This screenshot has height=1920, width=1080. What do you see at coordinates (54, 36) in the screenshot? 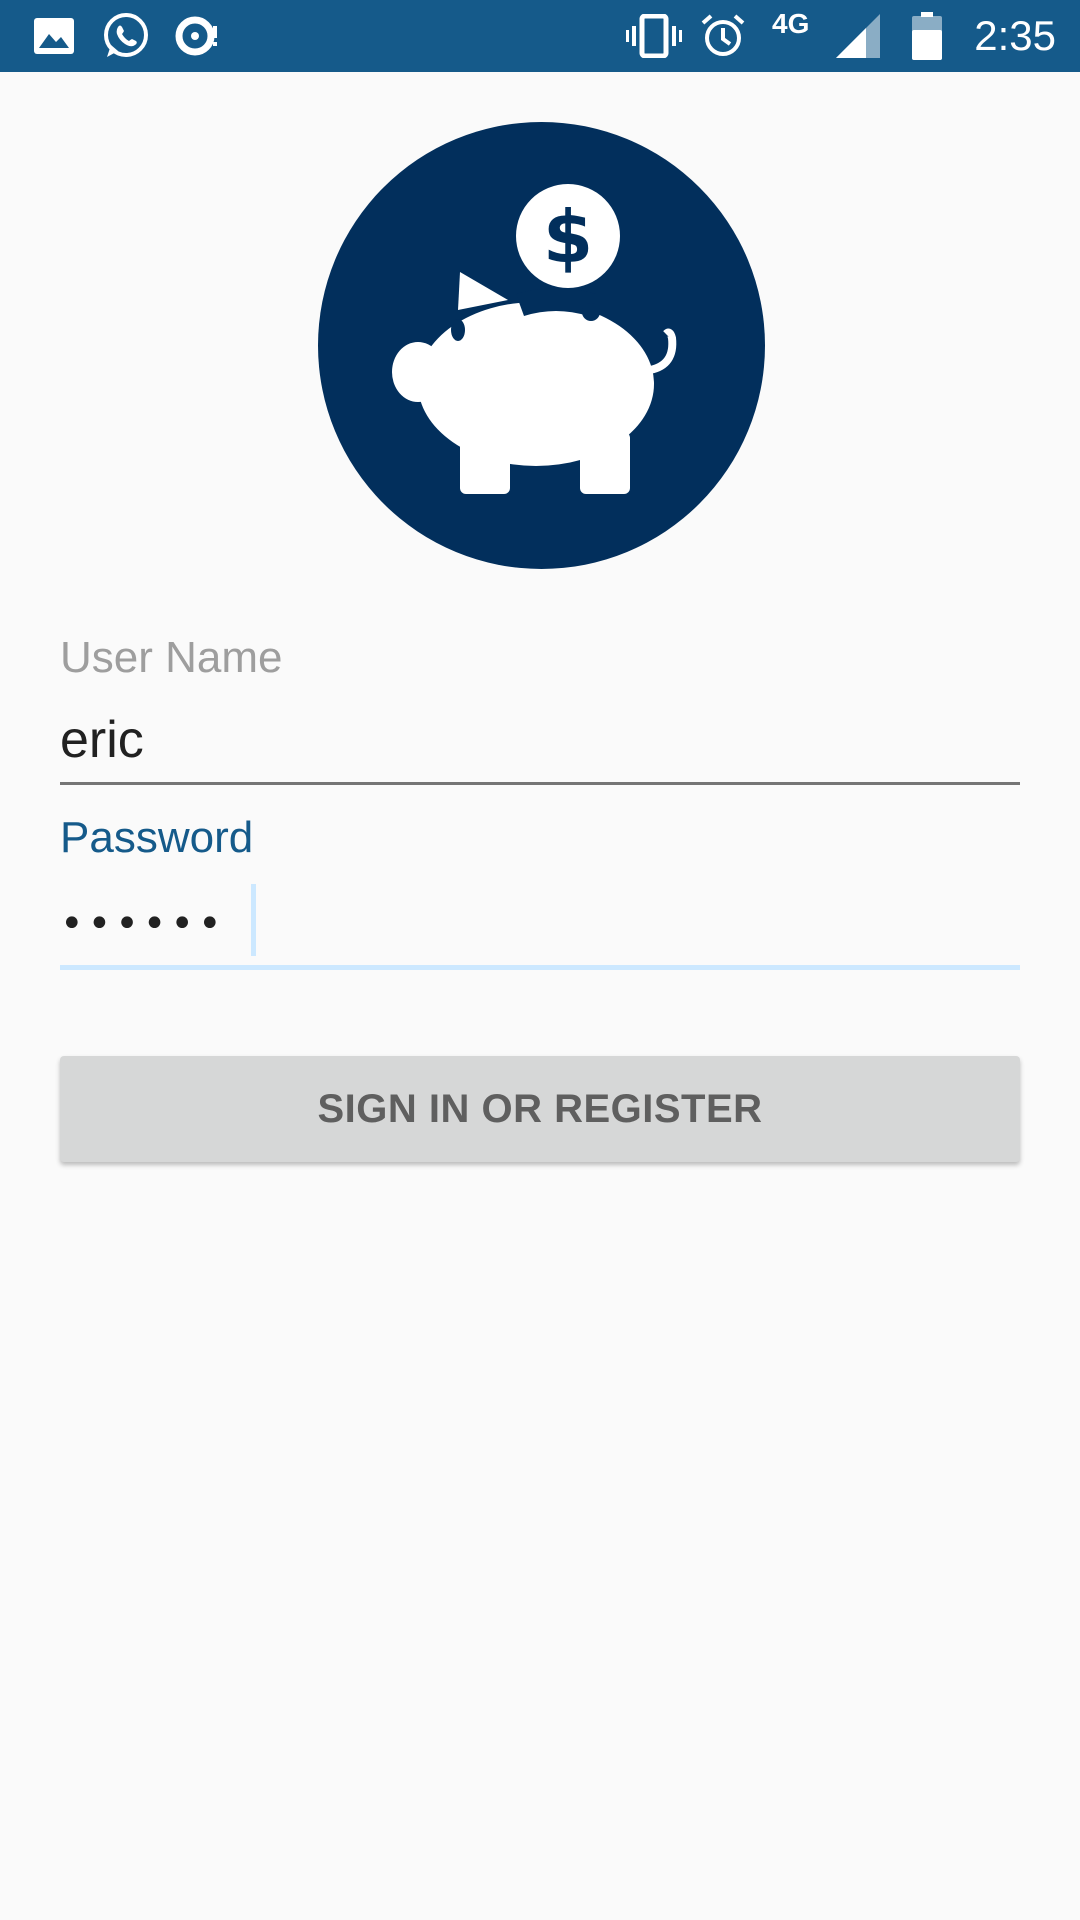
I see `gallery-icon` at bounding box center [54, 36].